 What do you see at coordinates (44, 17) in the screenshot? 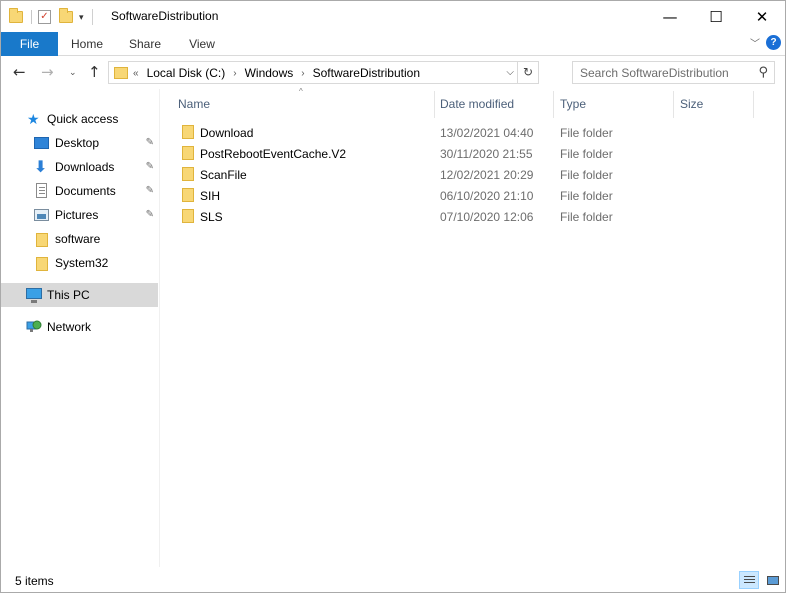
I see `properties-icon: ✓` at bounding box center [44, 17].